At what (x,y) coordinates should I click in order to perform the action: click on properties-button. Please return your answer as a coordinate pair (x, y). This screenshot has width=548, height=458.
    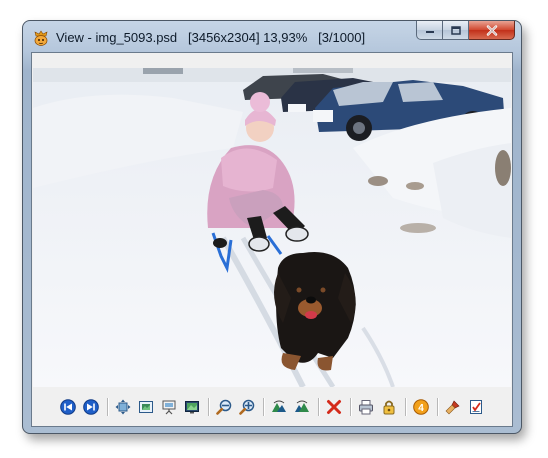
    Looking at the image, I should click on (476, 407).